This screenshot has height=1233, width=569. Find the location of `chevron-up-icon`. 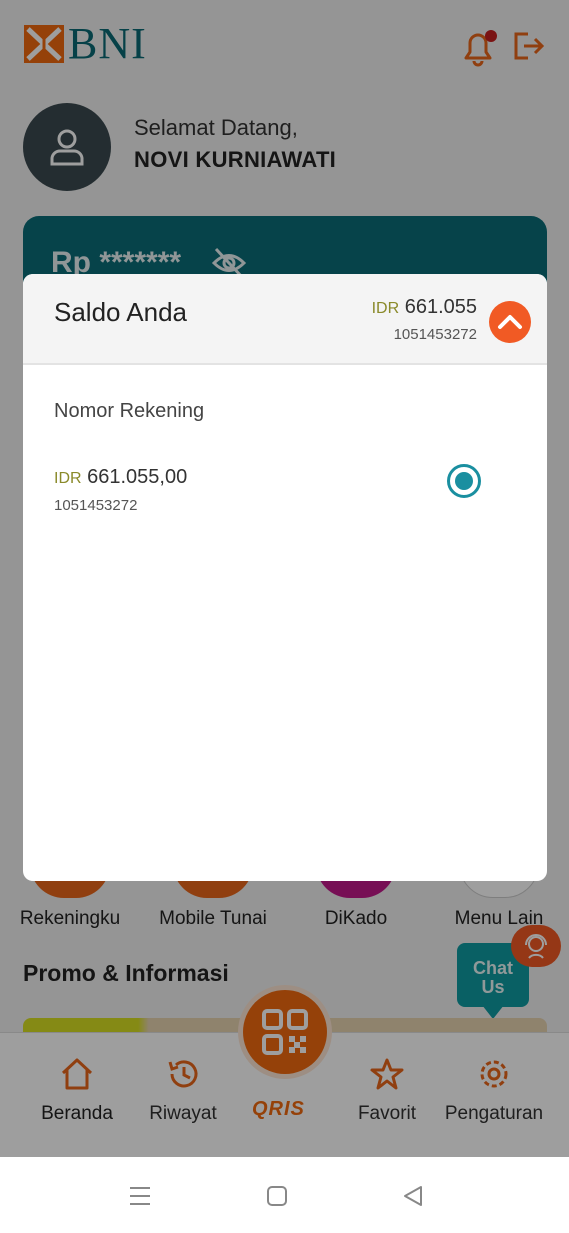

chevron-up-icon is located at coordinates (510, 322).